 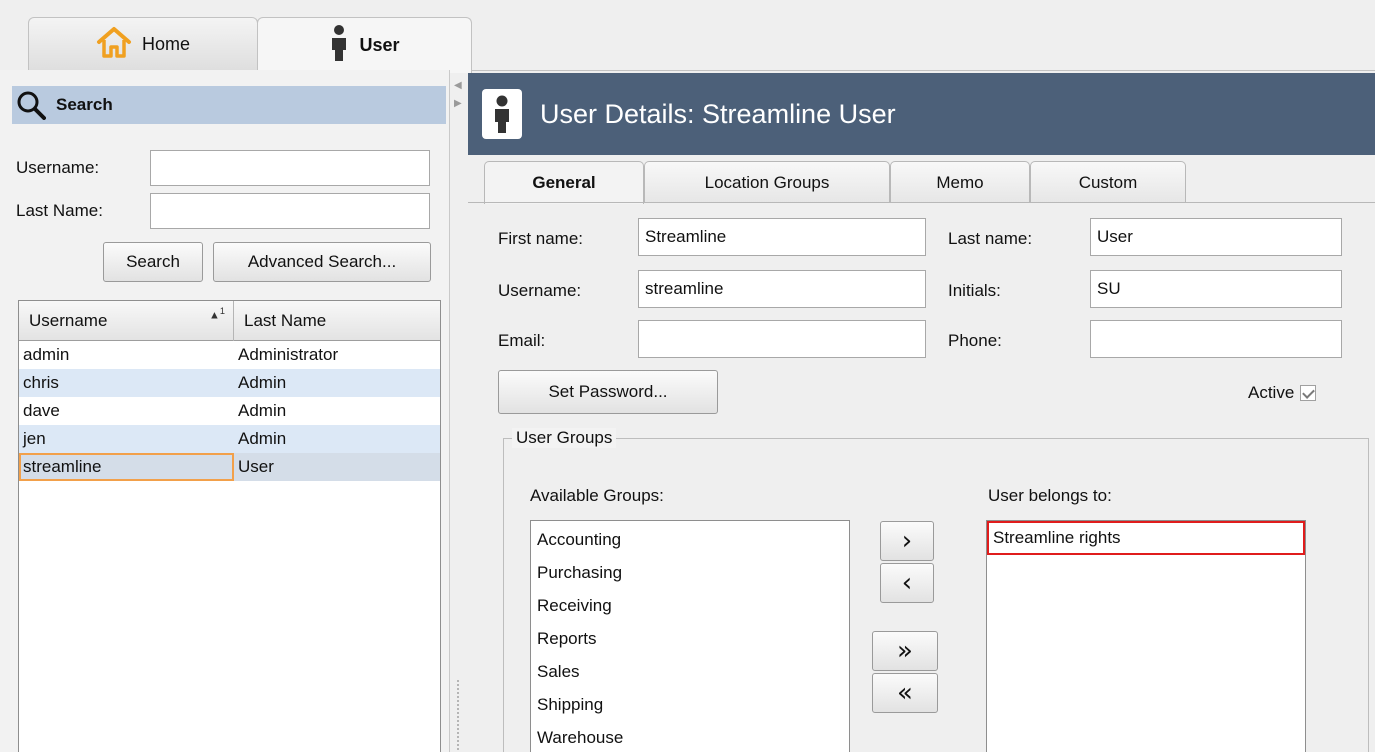 I want to click on initials-field: SU, so click(x=1216, y=289).